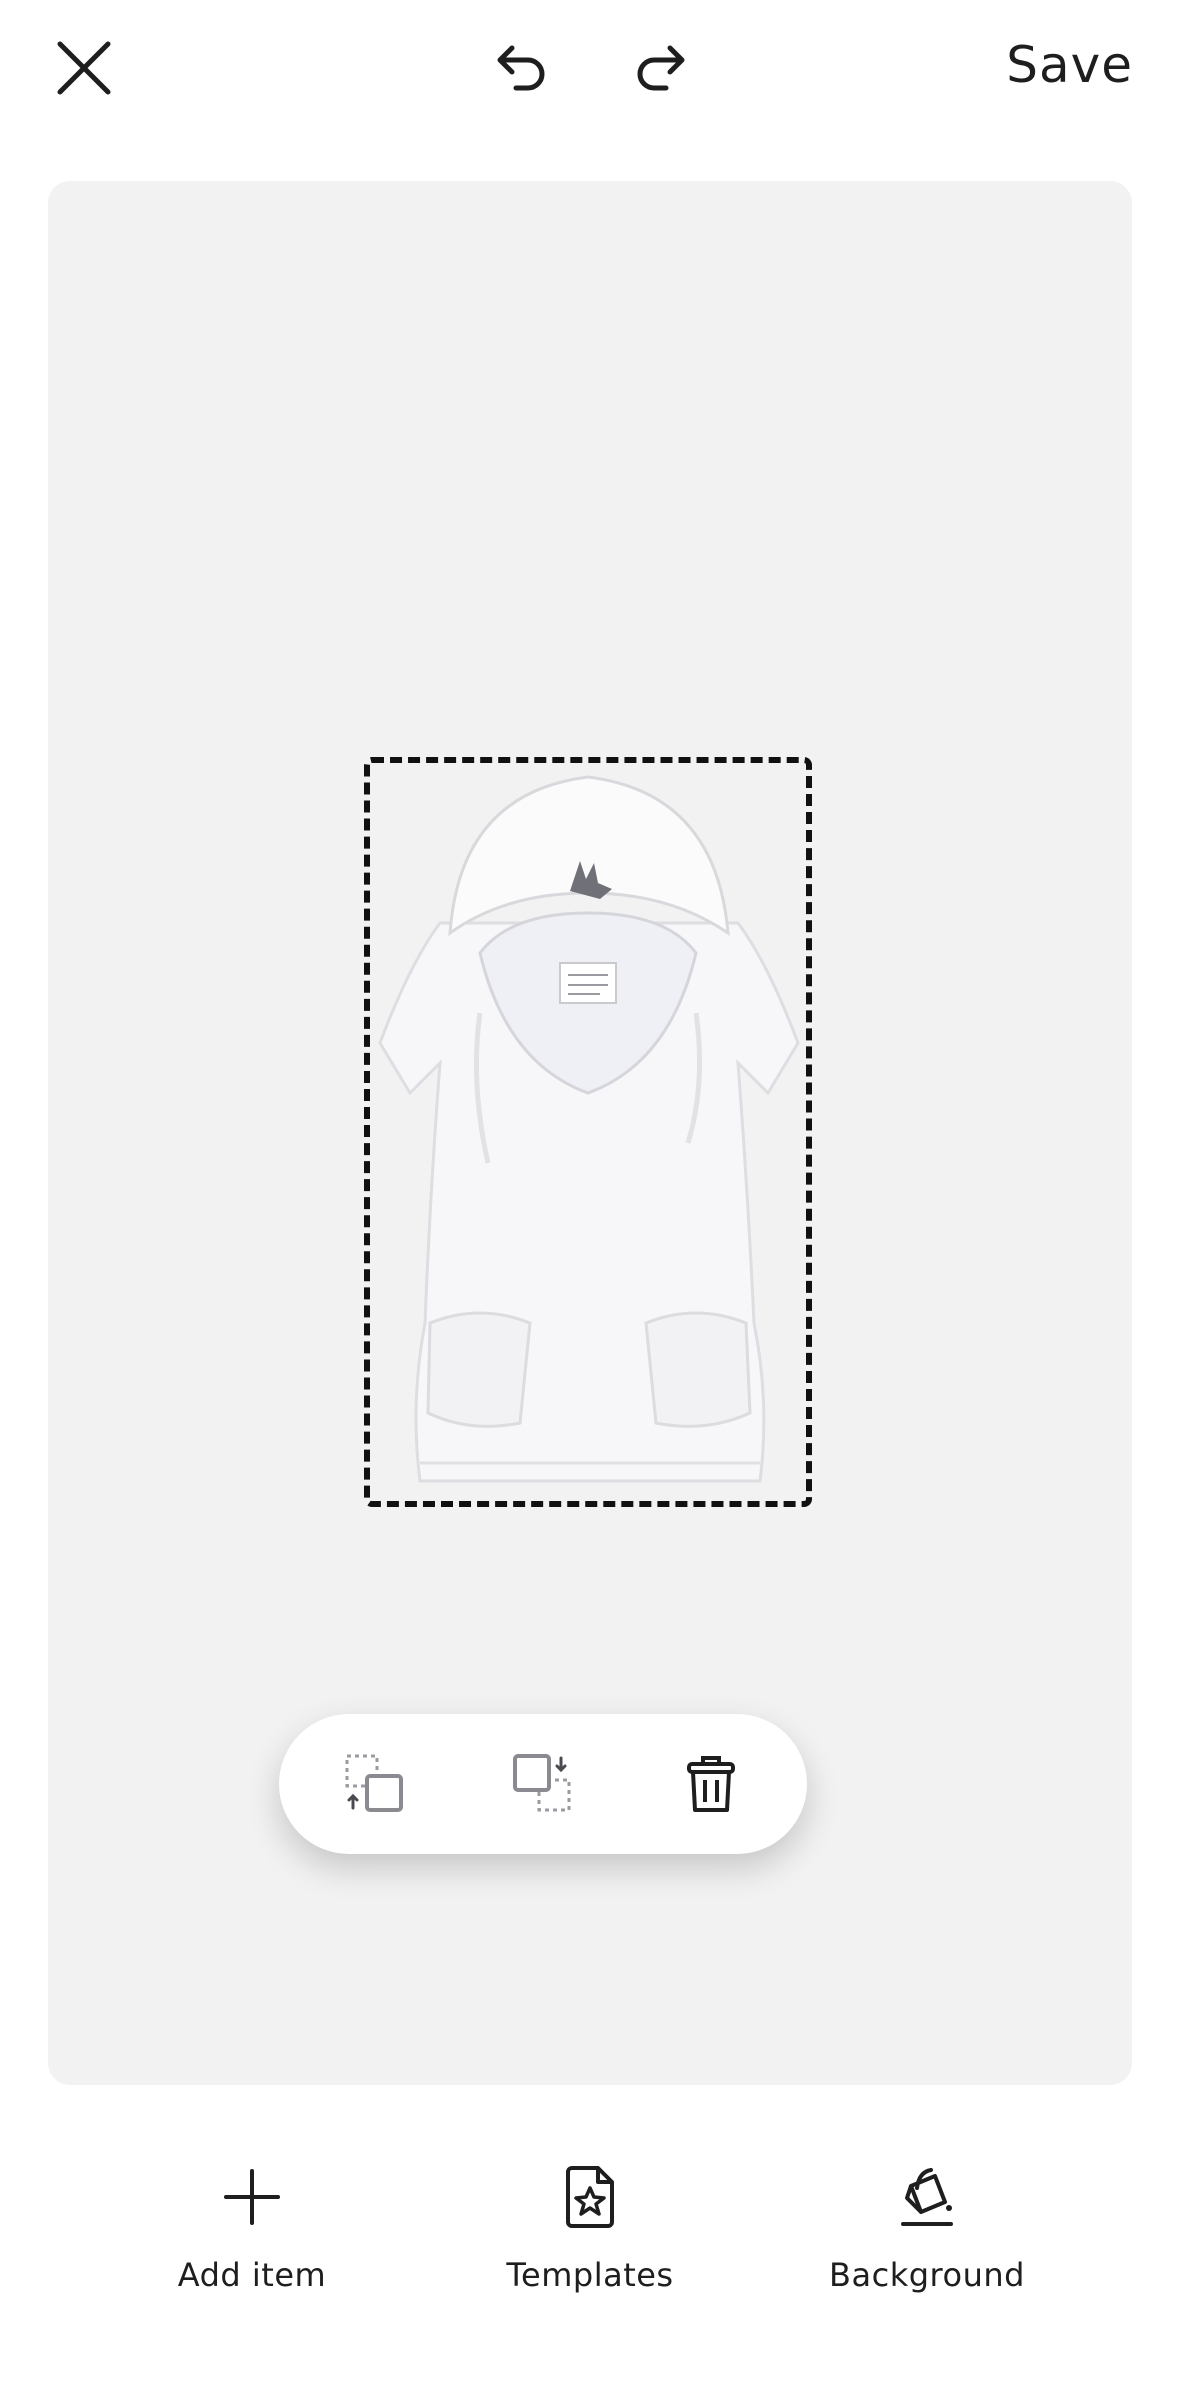 This screenshot has height=2396, width=1179. Describe the element at coordinates (927, 2228) in the screenshot. I see `background-button: Background` at that location.